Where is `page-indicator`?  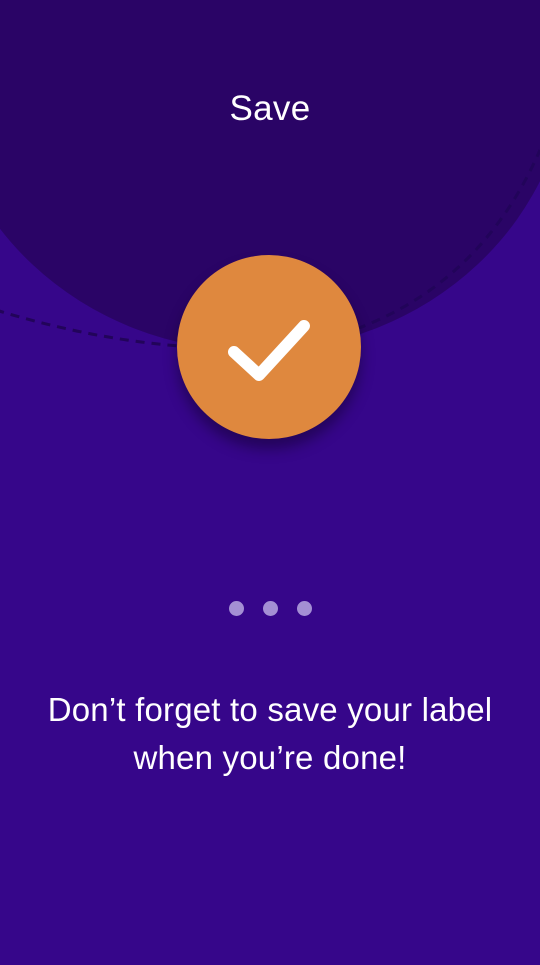
page-indicator is located at coordinates (270, 609).